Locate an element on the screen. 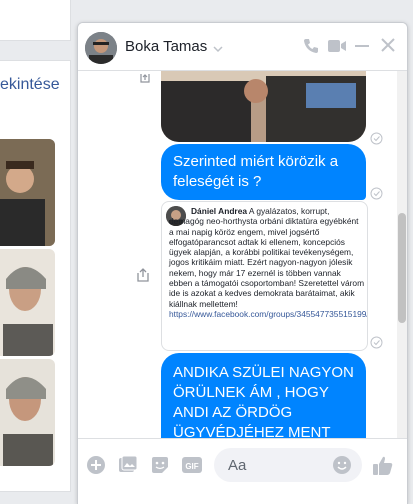 The width and height of the screenshot is (413, 504). background-link: ekintése is located at coordinates (30, 85).